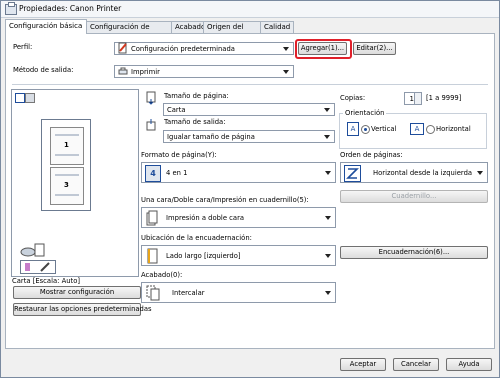 Image resolution: width=500 pixels, height=378 pixels. I want to click on finishing-value: Intercalar, so click(188, 293).